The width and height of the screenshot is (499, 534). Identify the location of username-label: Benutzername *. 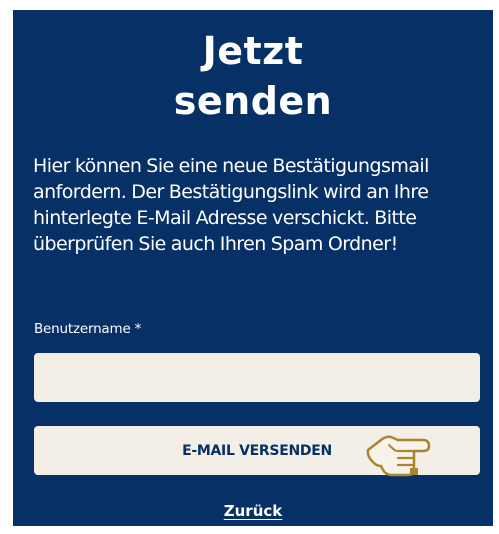
(87, 329).